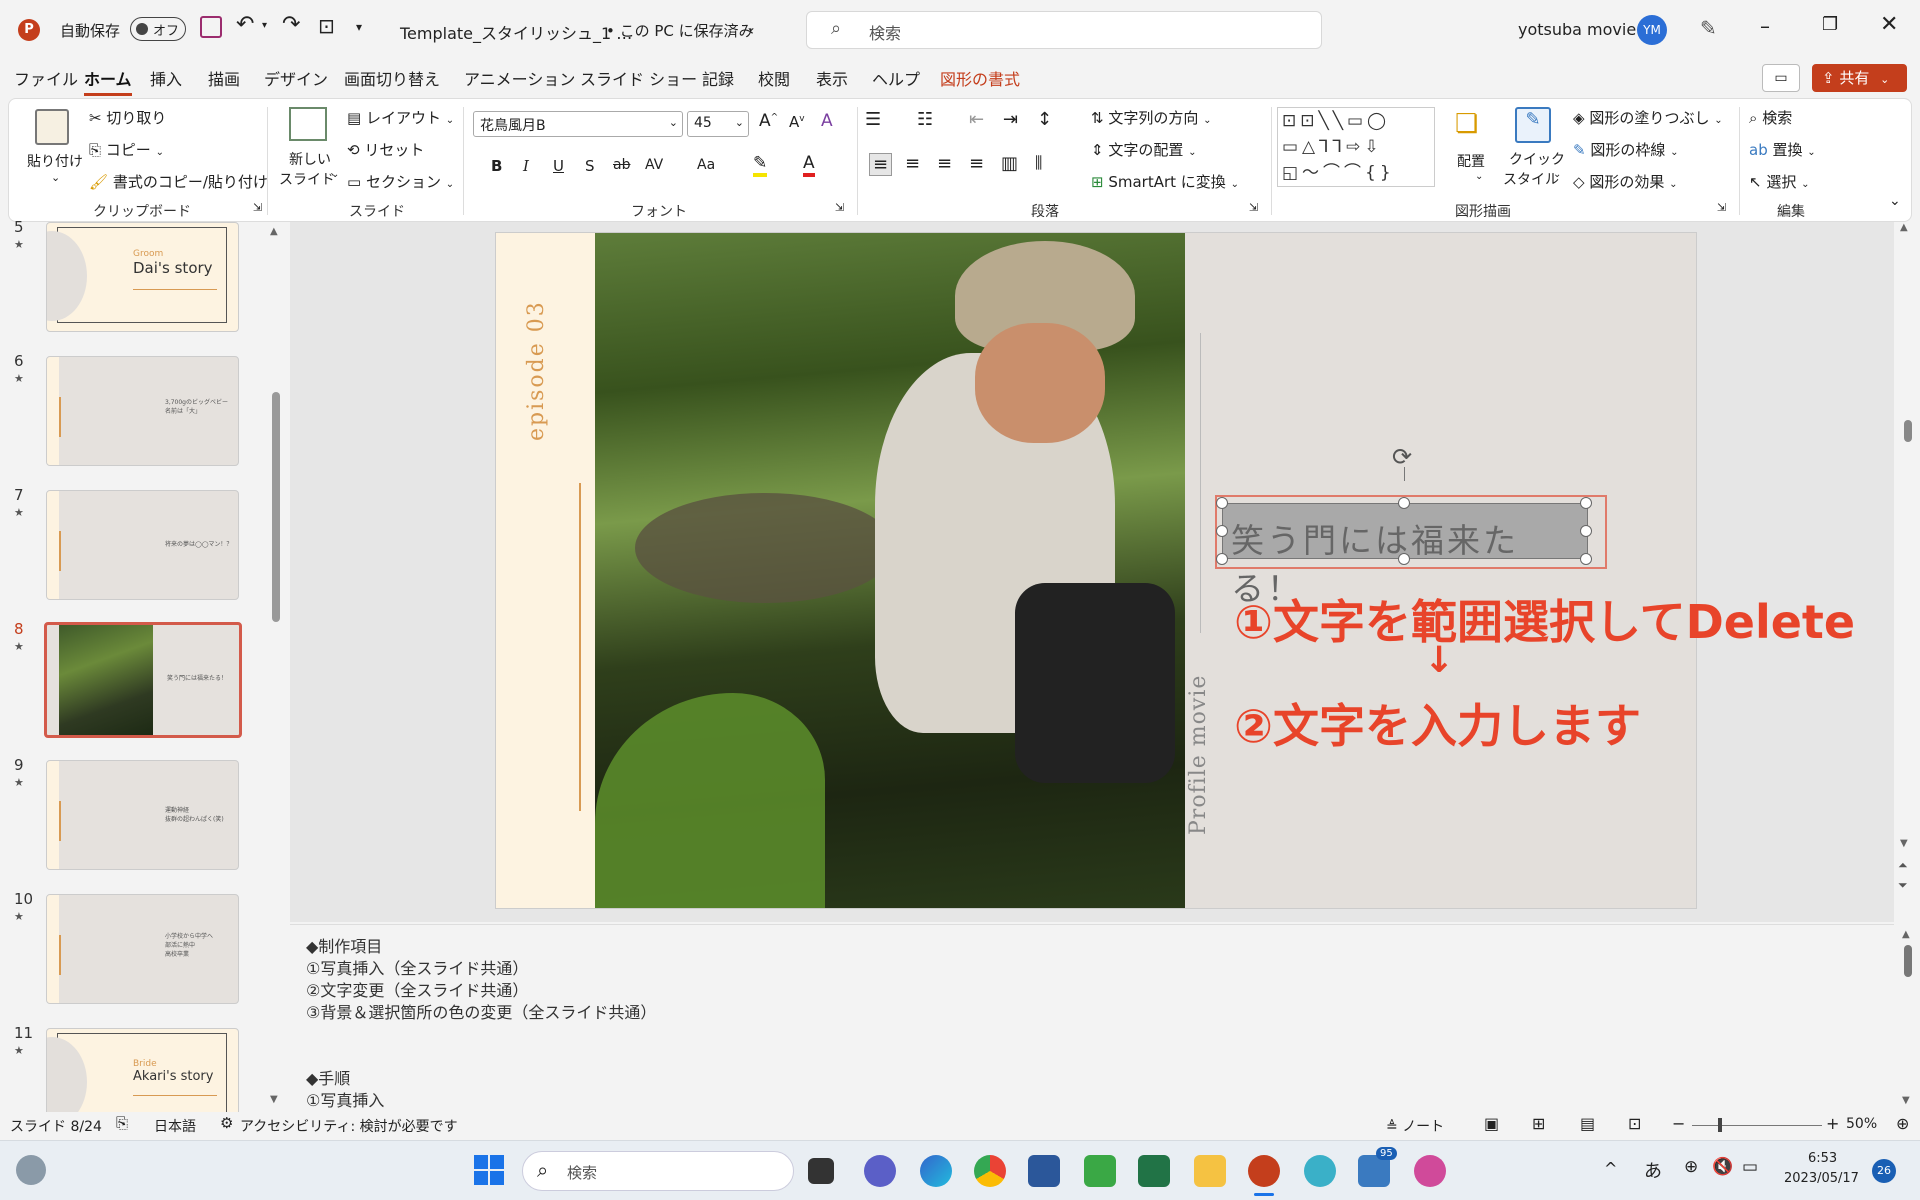  What do you see at coordinates (638, 78) in the screenshot?
I see `tab-slideshow: スライド ショー` at bounding box center [638, 78].